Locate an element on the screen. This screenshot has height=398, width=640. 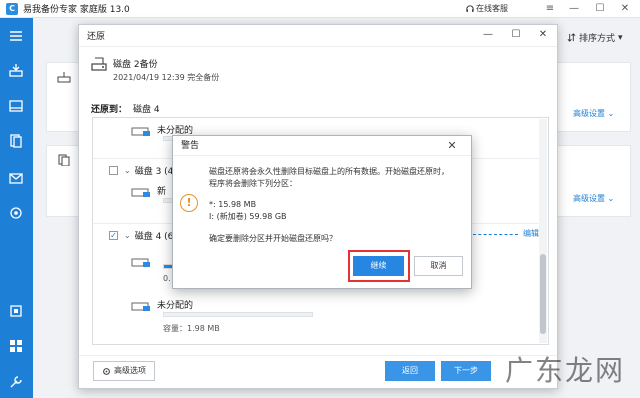
partition-name: 新 is located at coordinates (162, 192).